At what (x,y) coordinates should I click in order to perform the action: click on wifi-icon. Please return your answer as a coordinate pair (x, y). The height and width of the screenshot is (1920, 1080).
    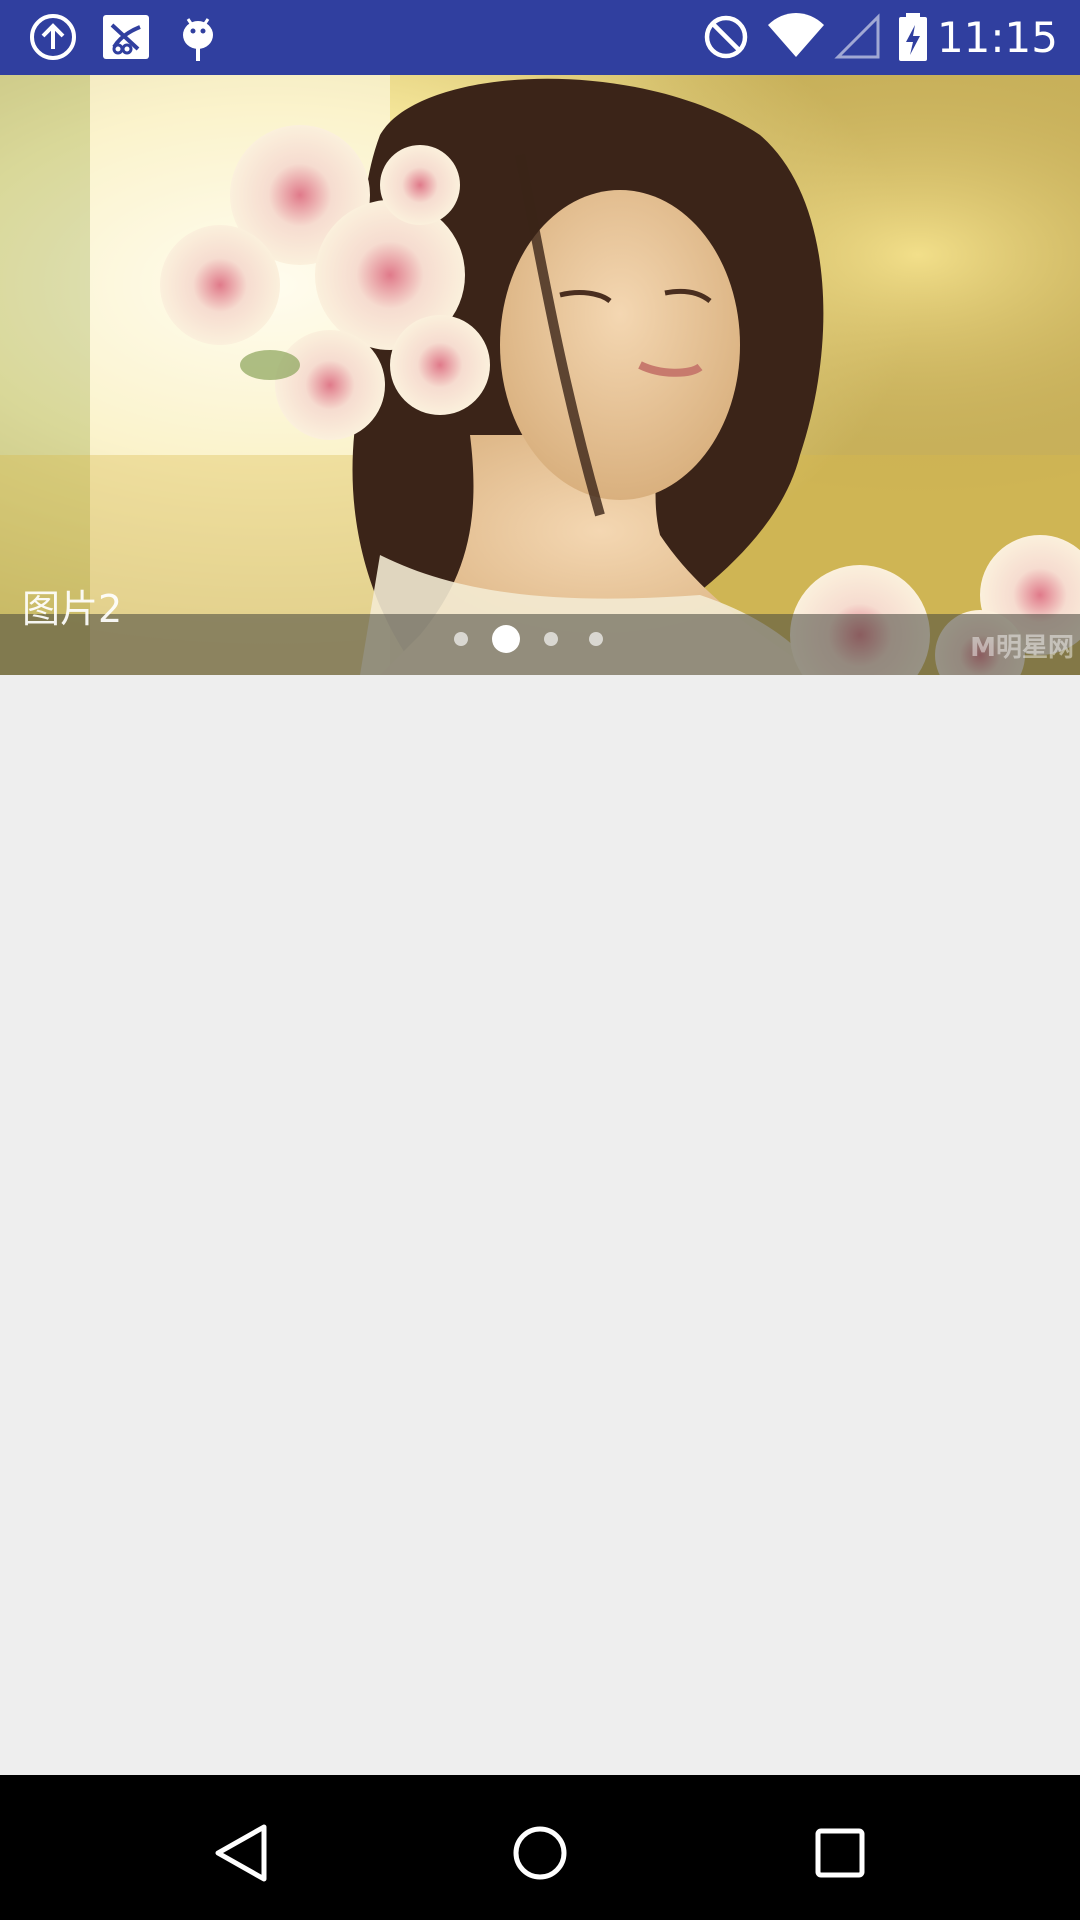
    Looking at the image, I should click on (796, 35).